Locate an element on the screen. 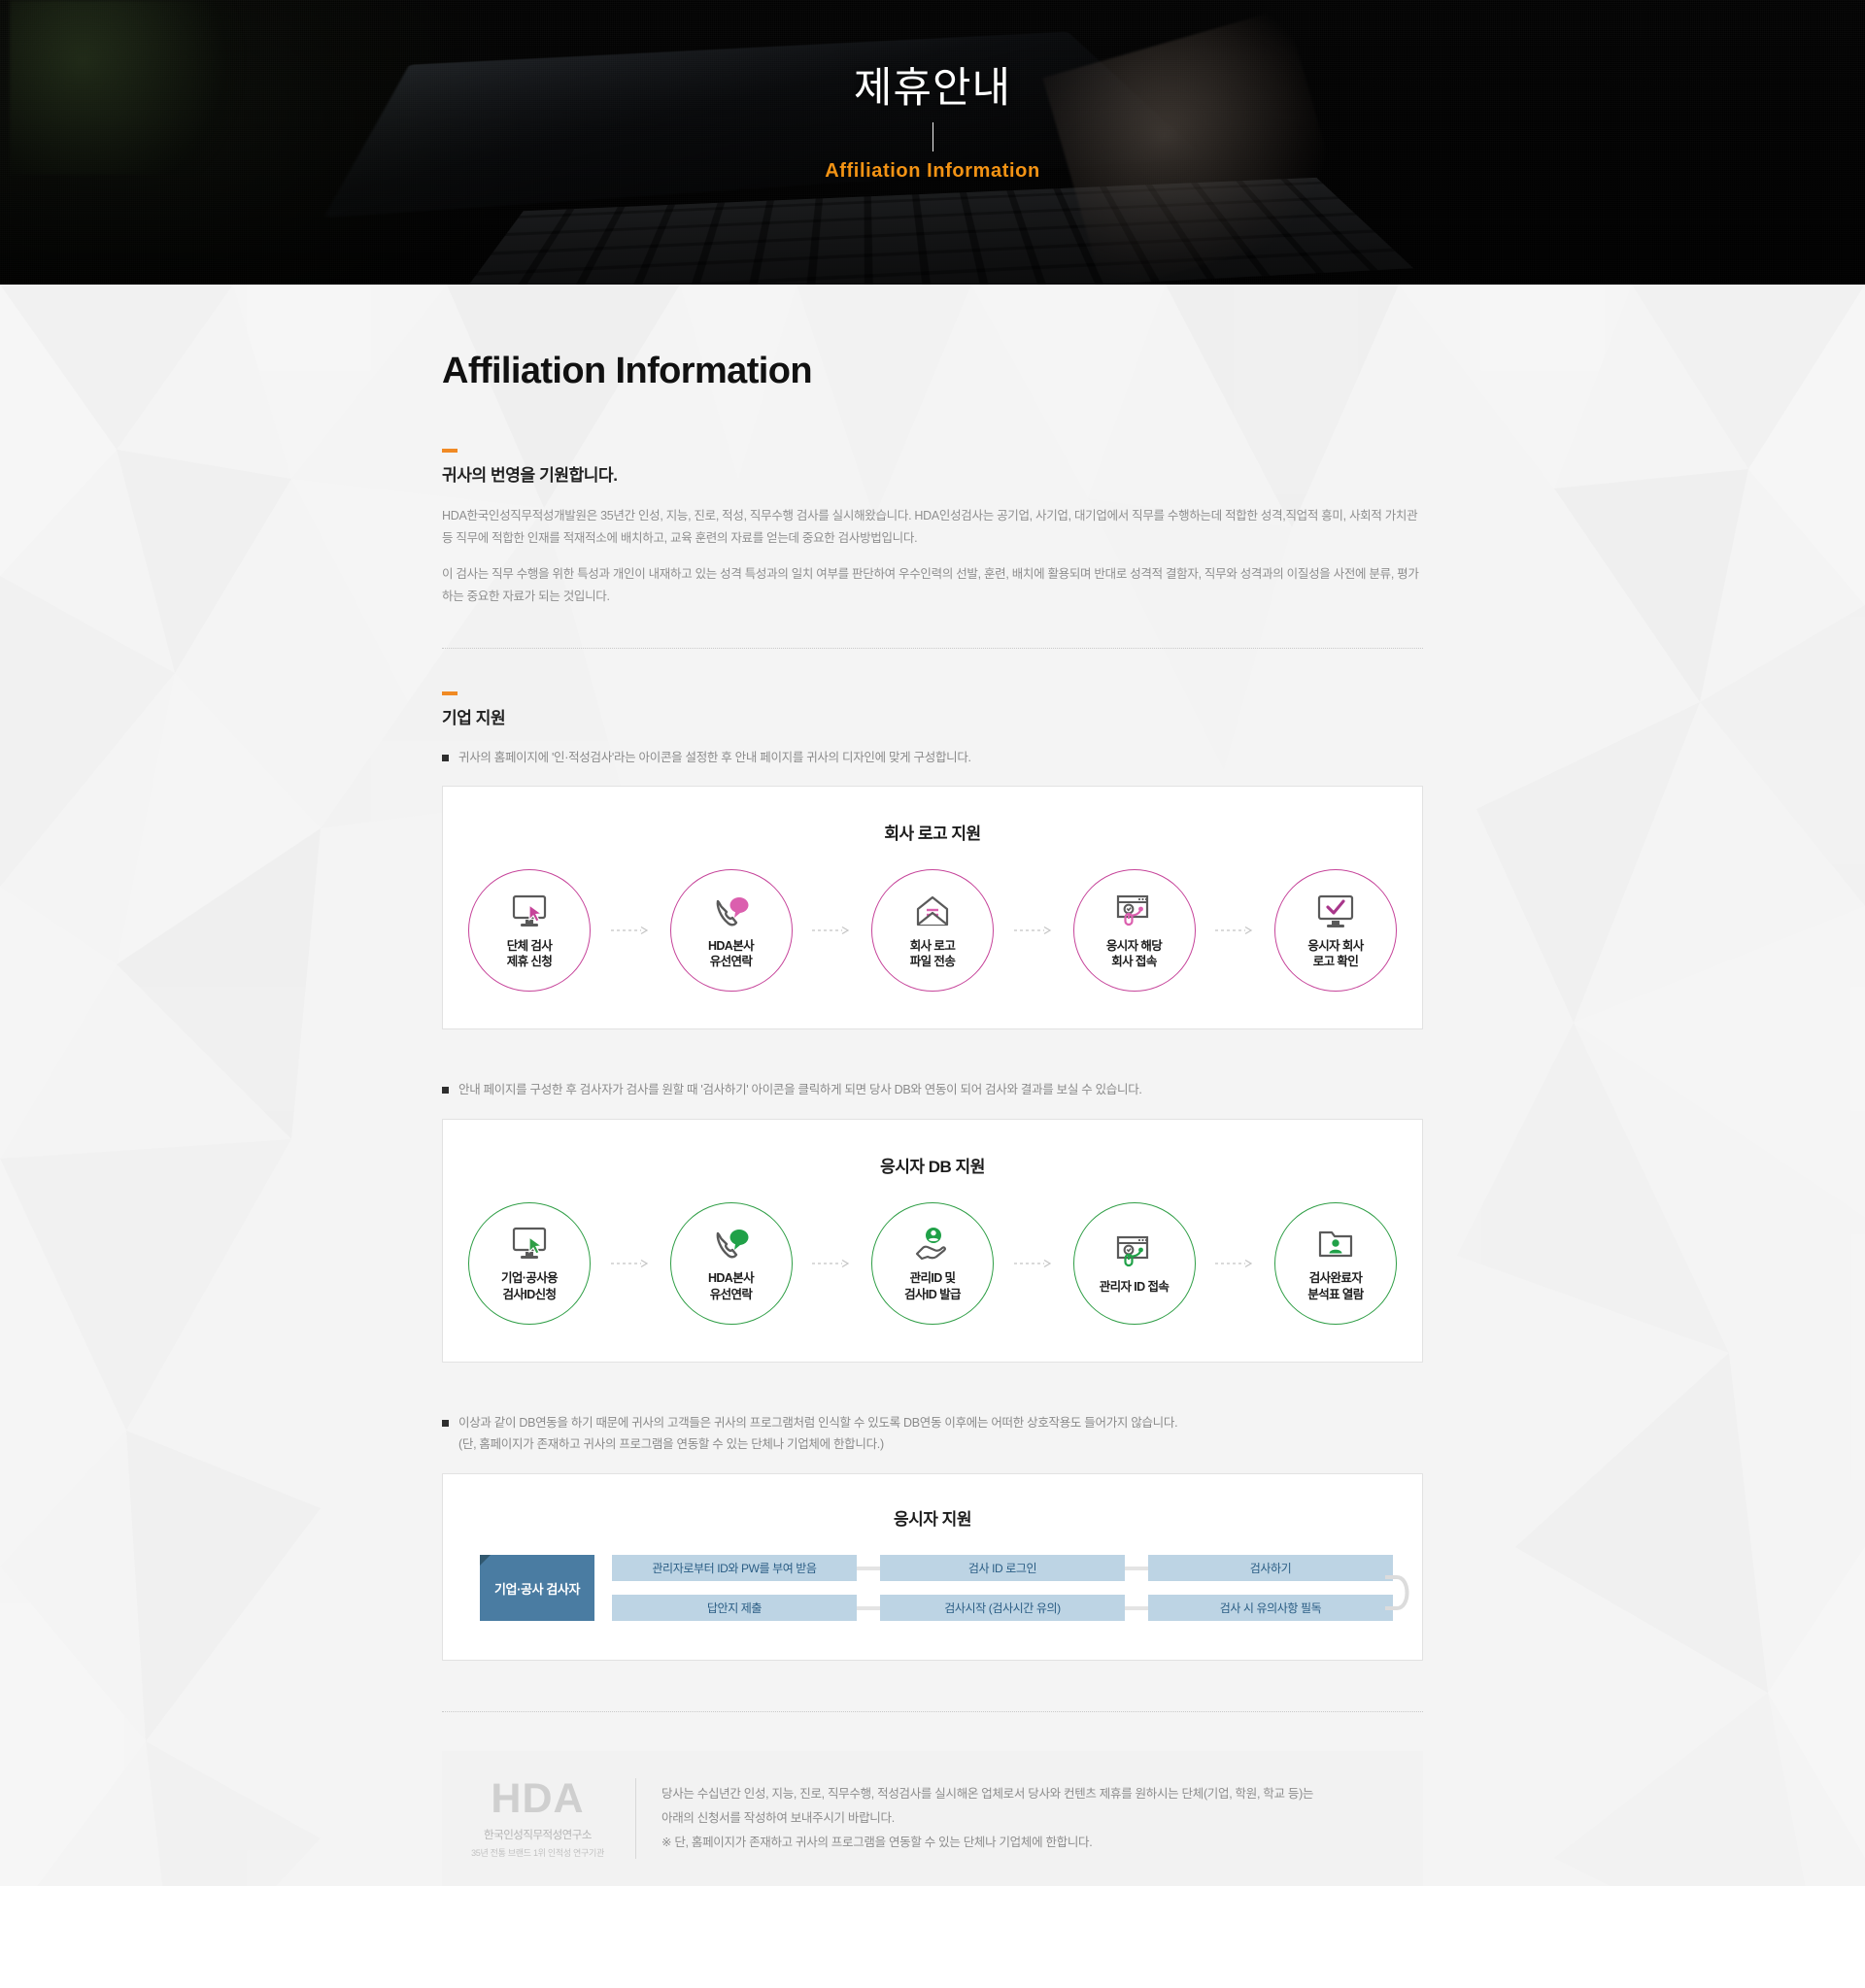 This screenshot has height=1988, width=1865. flow-title: 회사 로고 지원 is located at coordinates (932, 834).